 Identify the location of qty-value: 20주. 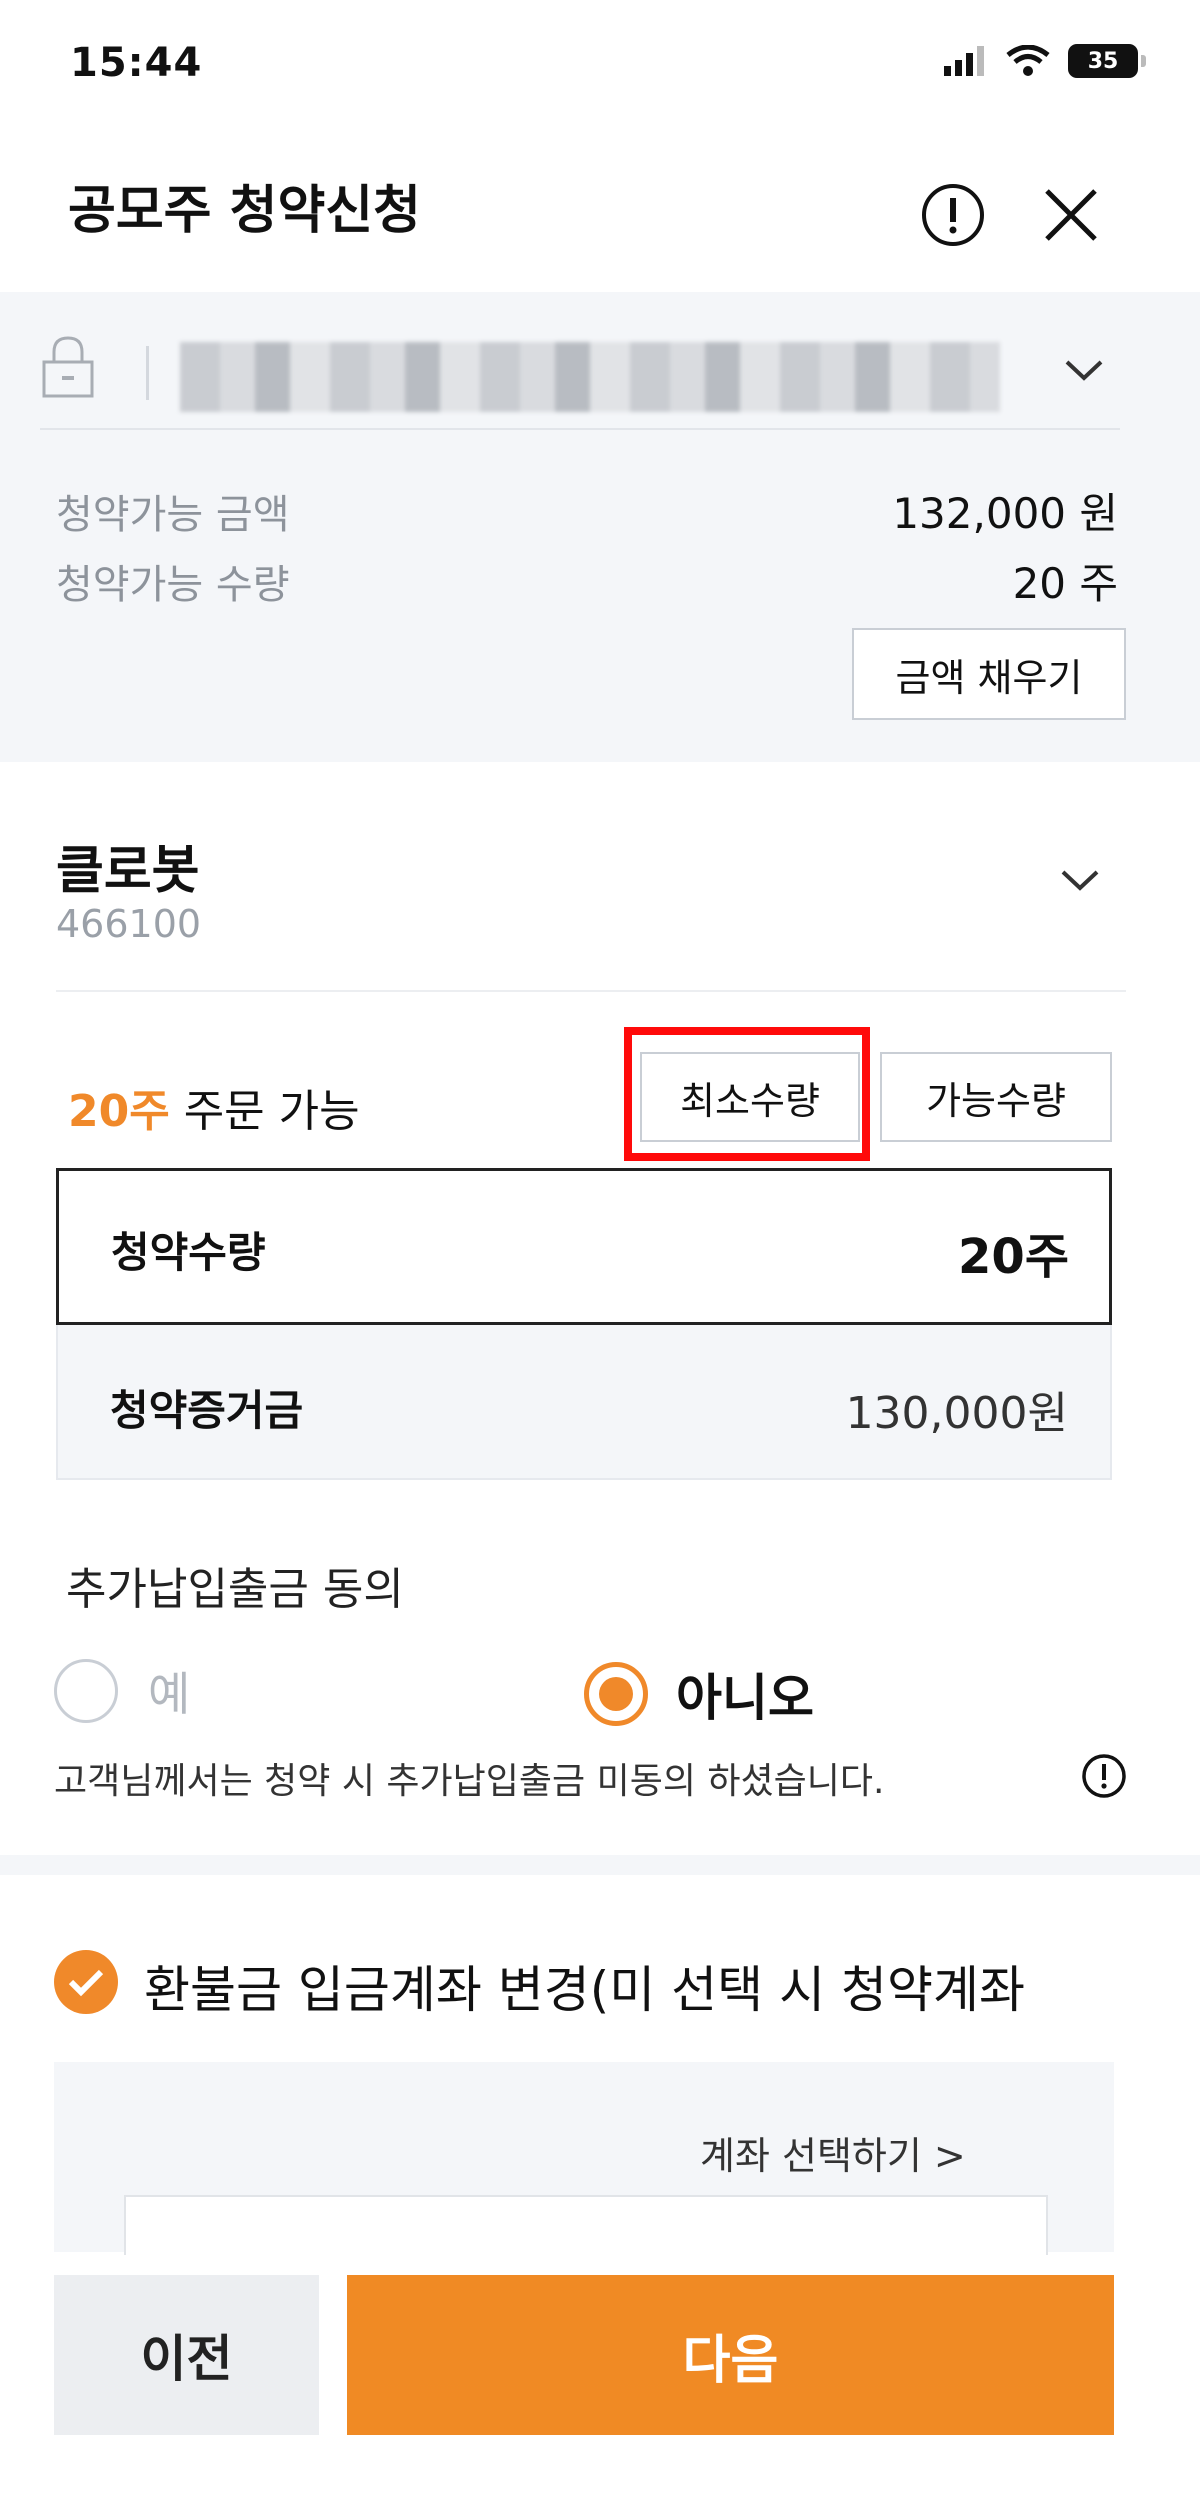
(1013, 1257).